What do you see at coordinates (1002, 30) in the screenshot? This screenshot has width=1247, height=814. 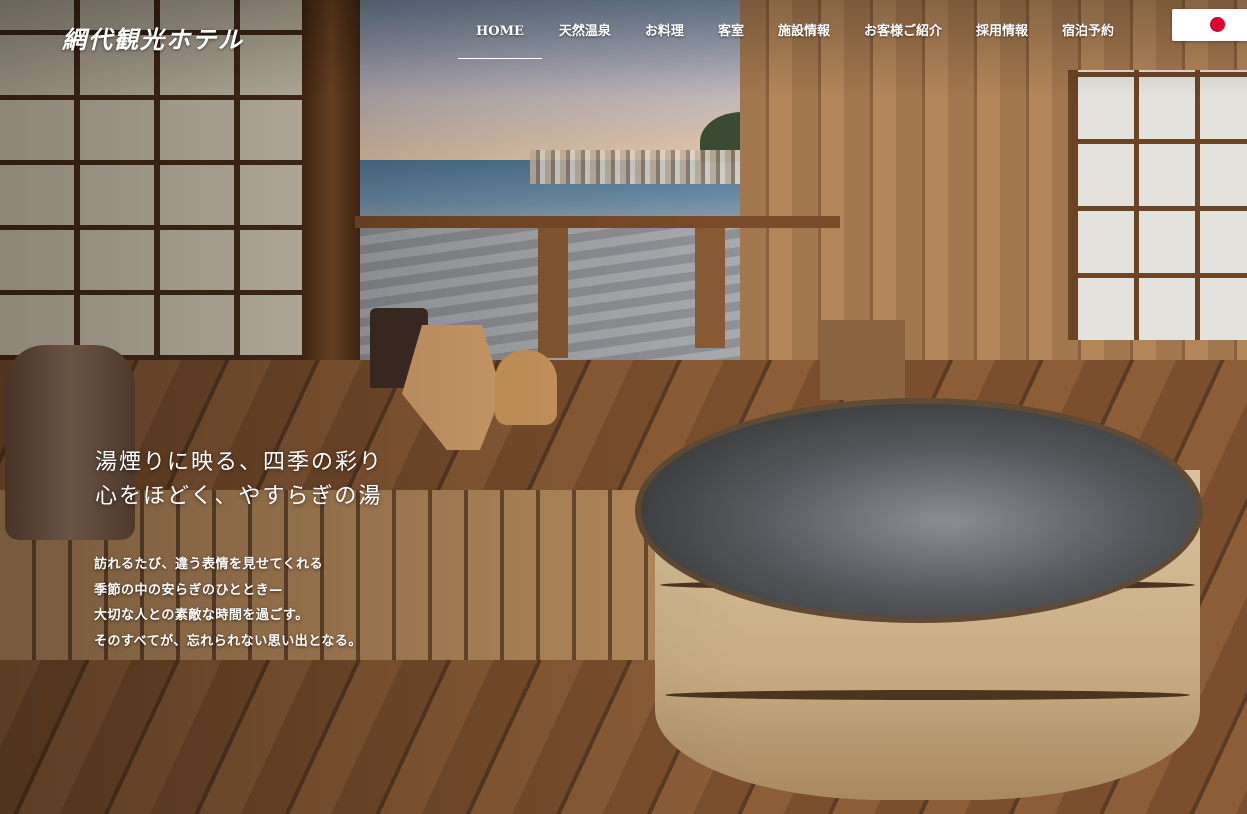 I see `nav-item-recruit: 採用情報` at bounding box center [1002, 30].